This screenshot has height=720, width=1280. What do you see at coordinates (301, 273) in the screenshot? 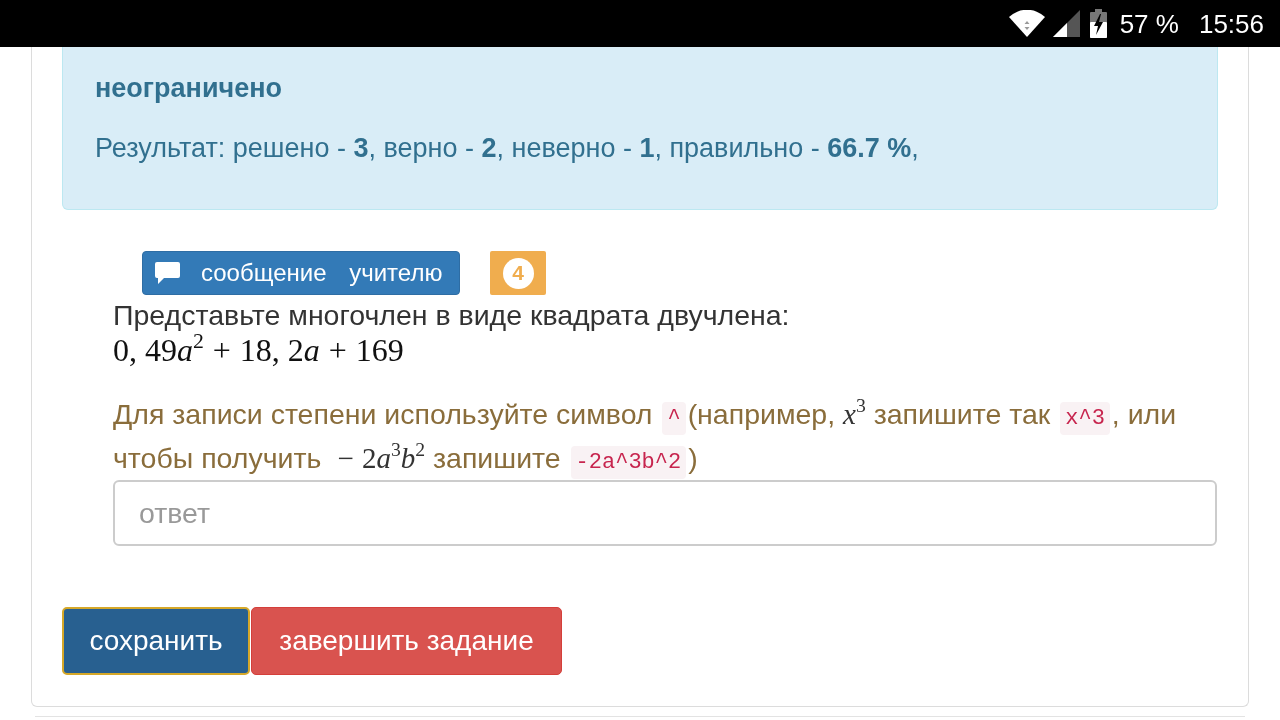
I see `message-teacher-button: сообщение учителю` at bounding box center [301, 273].